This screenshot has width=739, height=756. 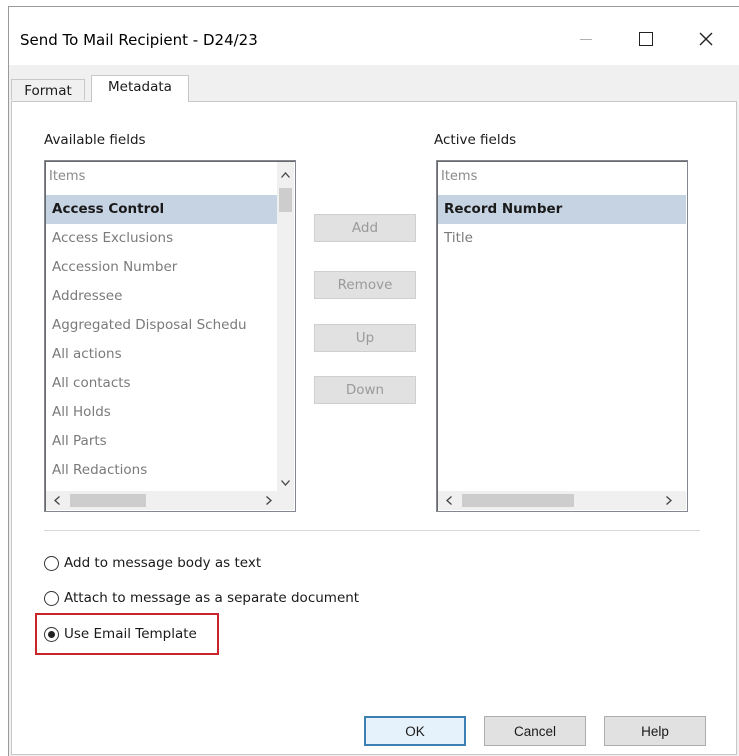 I want to click on title-bar: Send To Mail Recipient - D24/23, so click(x=374, y=36).